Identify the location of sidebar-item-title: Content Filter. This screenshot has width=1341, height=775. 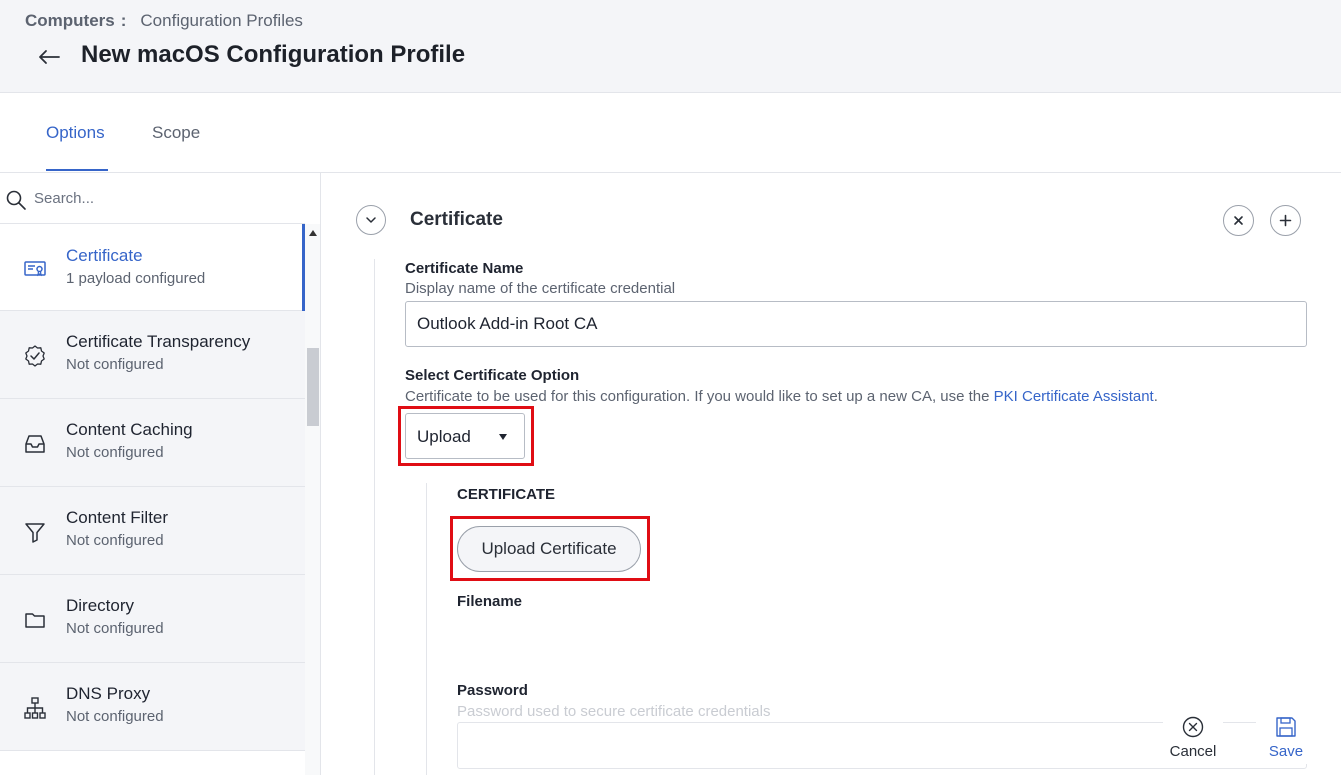
(117, 517).